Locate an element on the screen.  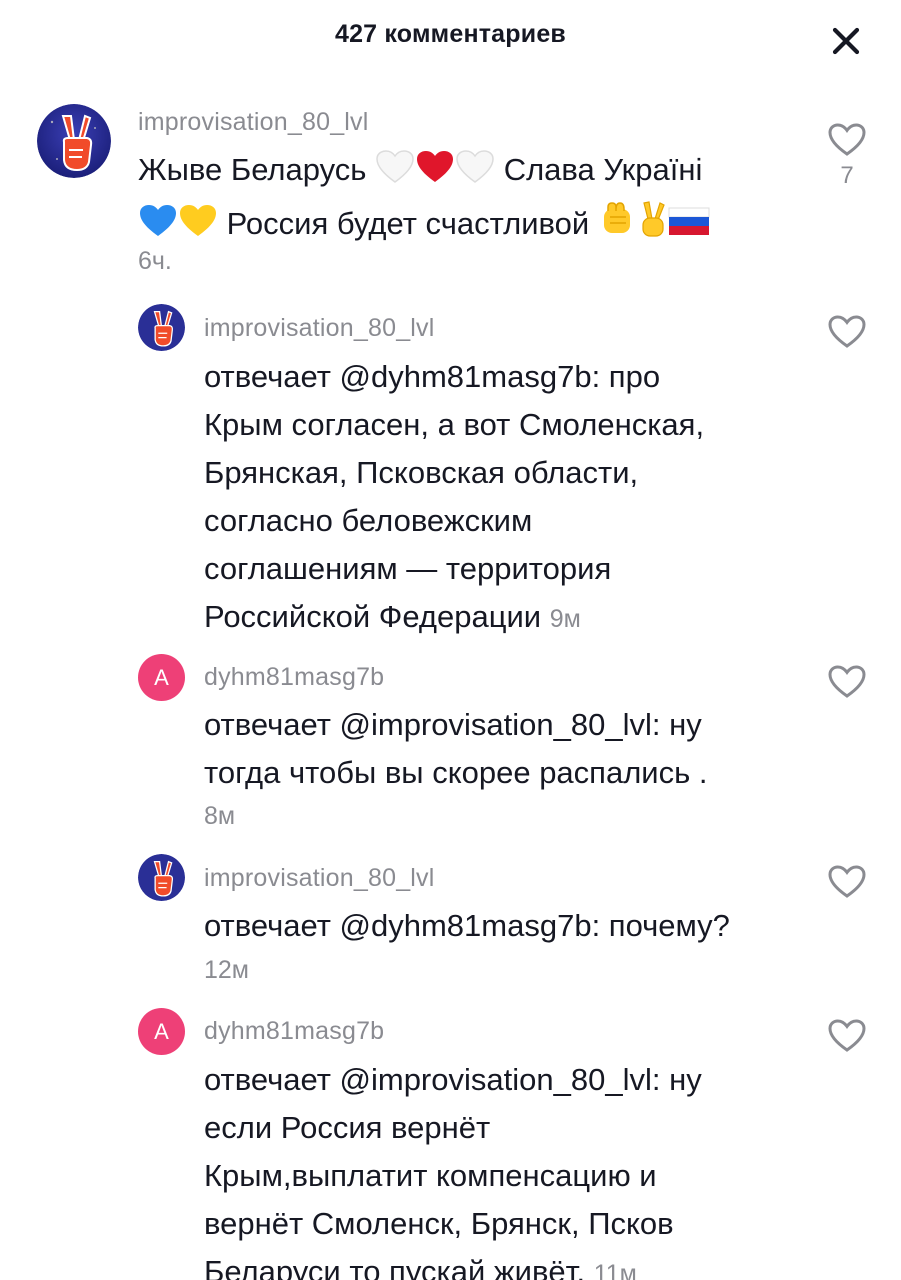
reply-time: 8м is located at coordinates (220, 816).